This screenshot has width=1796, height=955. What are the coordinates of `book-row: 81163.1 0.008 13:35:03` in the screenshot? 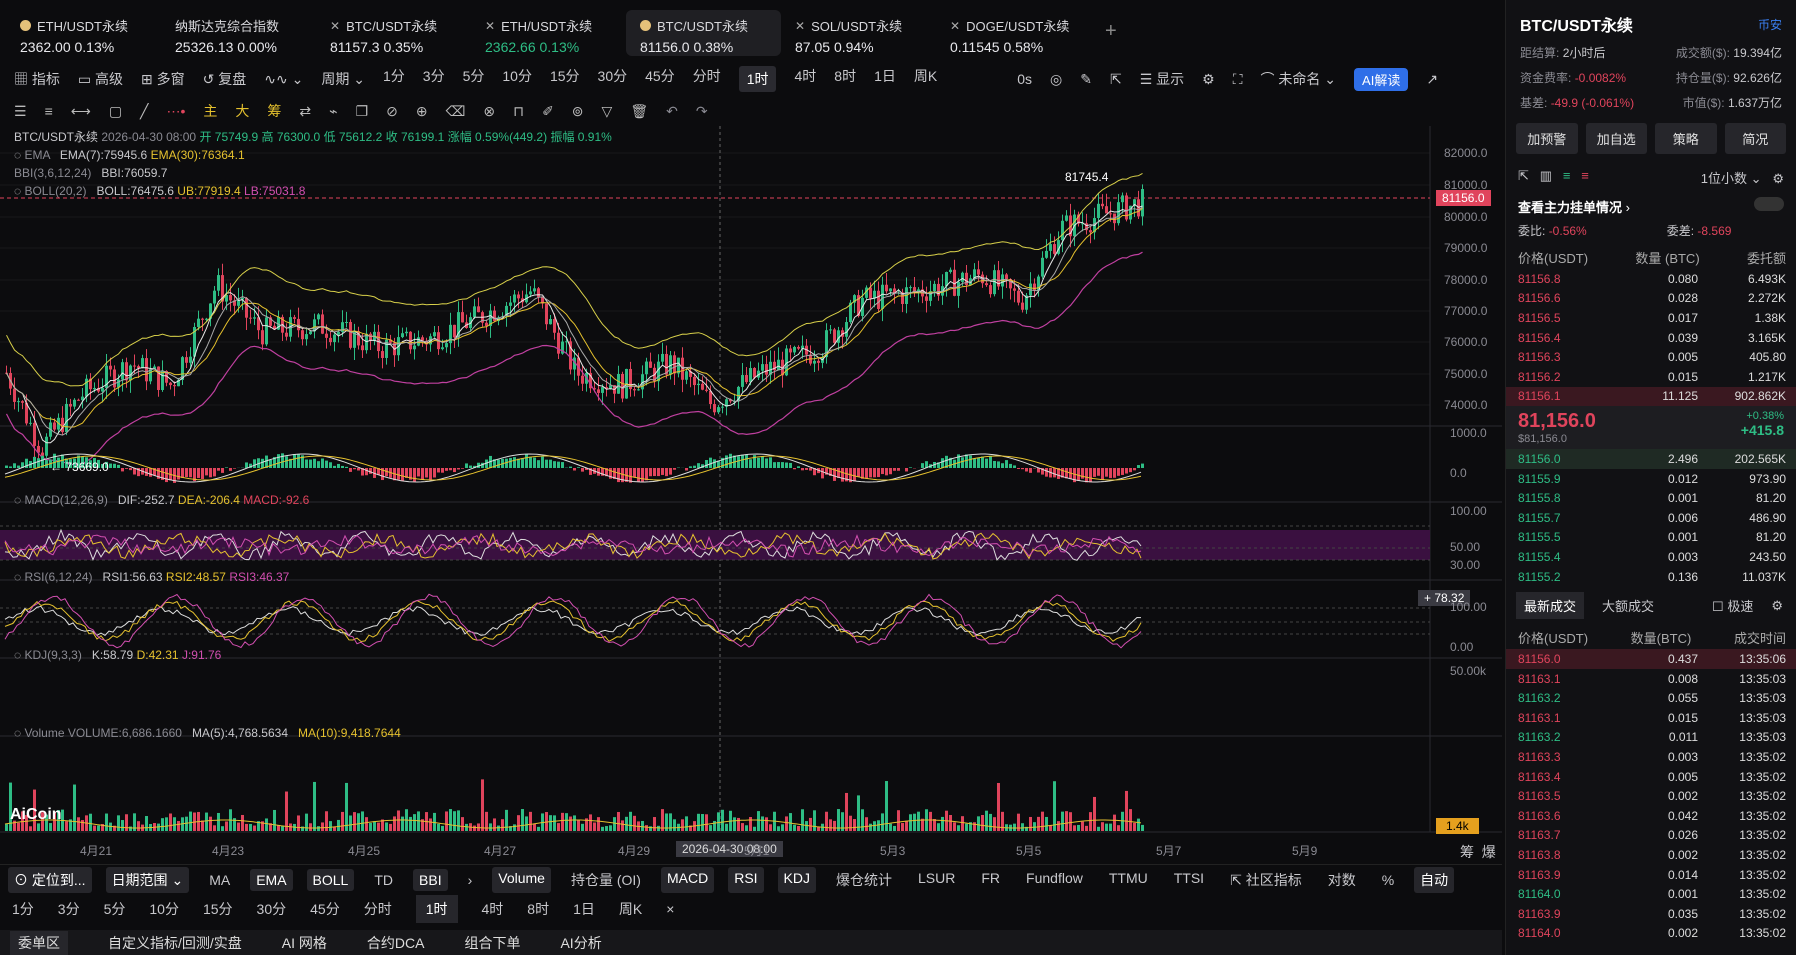 It's located at (1651, 679).